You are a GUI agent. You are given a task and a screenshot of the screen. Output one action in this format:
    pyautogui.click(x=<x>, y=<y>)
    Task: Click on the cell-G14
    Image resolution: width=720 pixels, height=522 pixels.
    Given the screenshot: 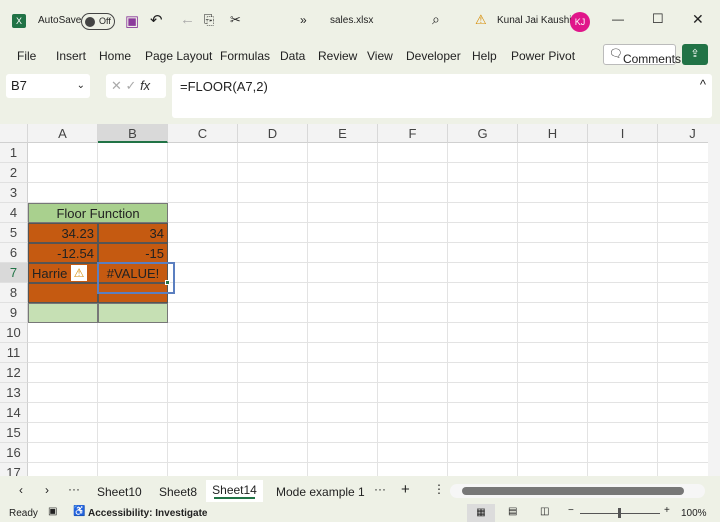 What is the action you would take?
    pyautogui.click(x=483, y=413)
    